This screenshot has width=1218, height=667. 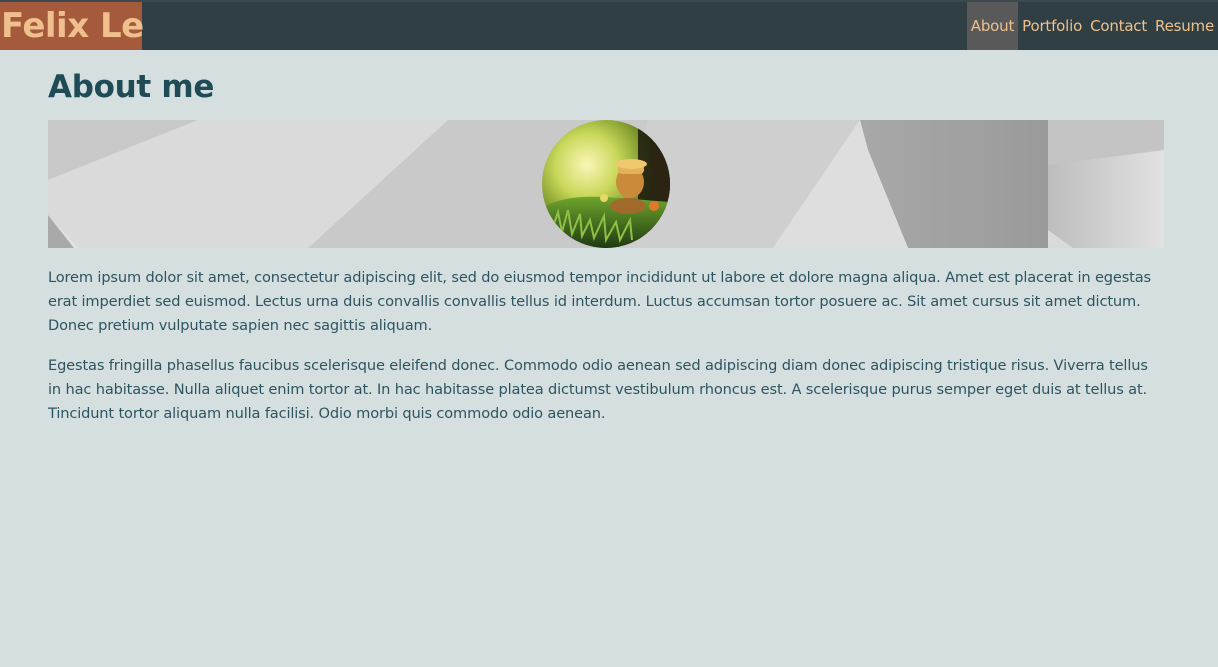 I want to click on page-title: About me, so click(x=131, y=87).